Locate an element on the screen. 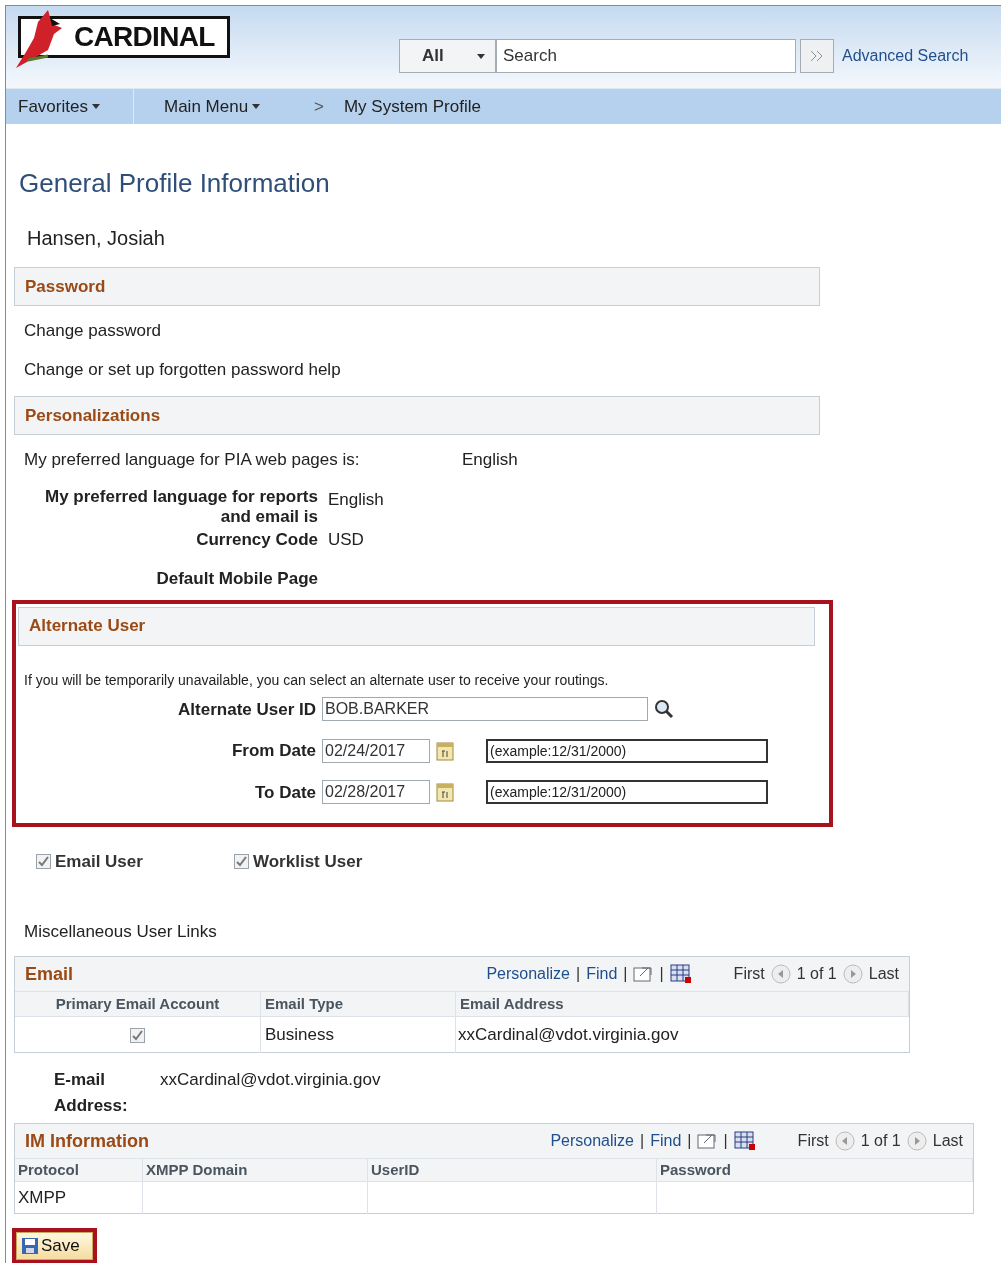 The image size is (1001, 1263). column-header: Primary Email Account is located at coordinates (138, 1004).